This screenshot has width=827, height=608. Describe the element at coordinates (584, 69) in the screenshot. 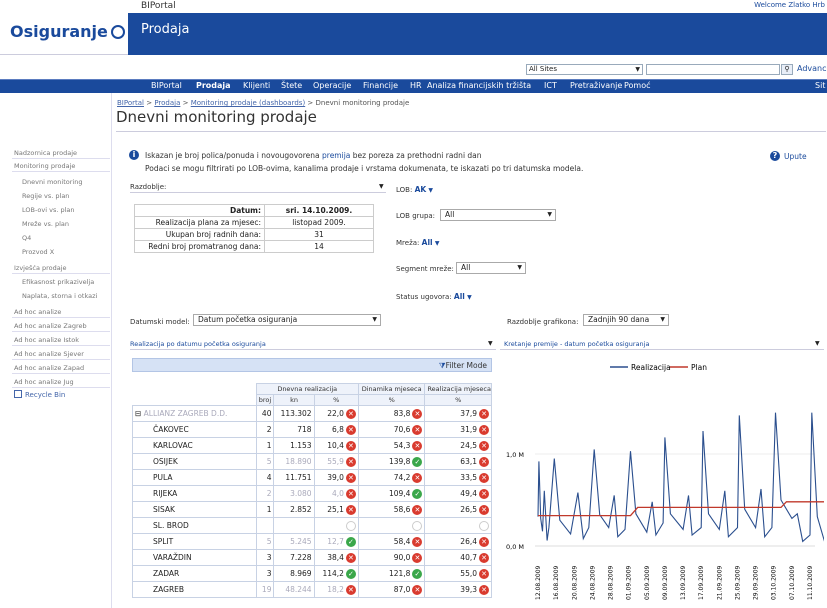

I see `search-scope-select: All Sites ▼` at that location.